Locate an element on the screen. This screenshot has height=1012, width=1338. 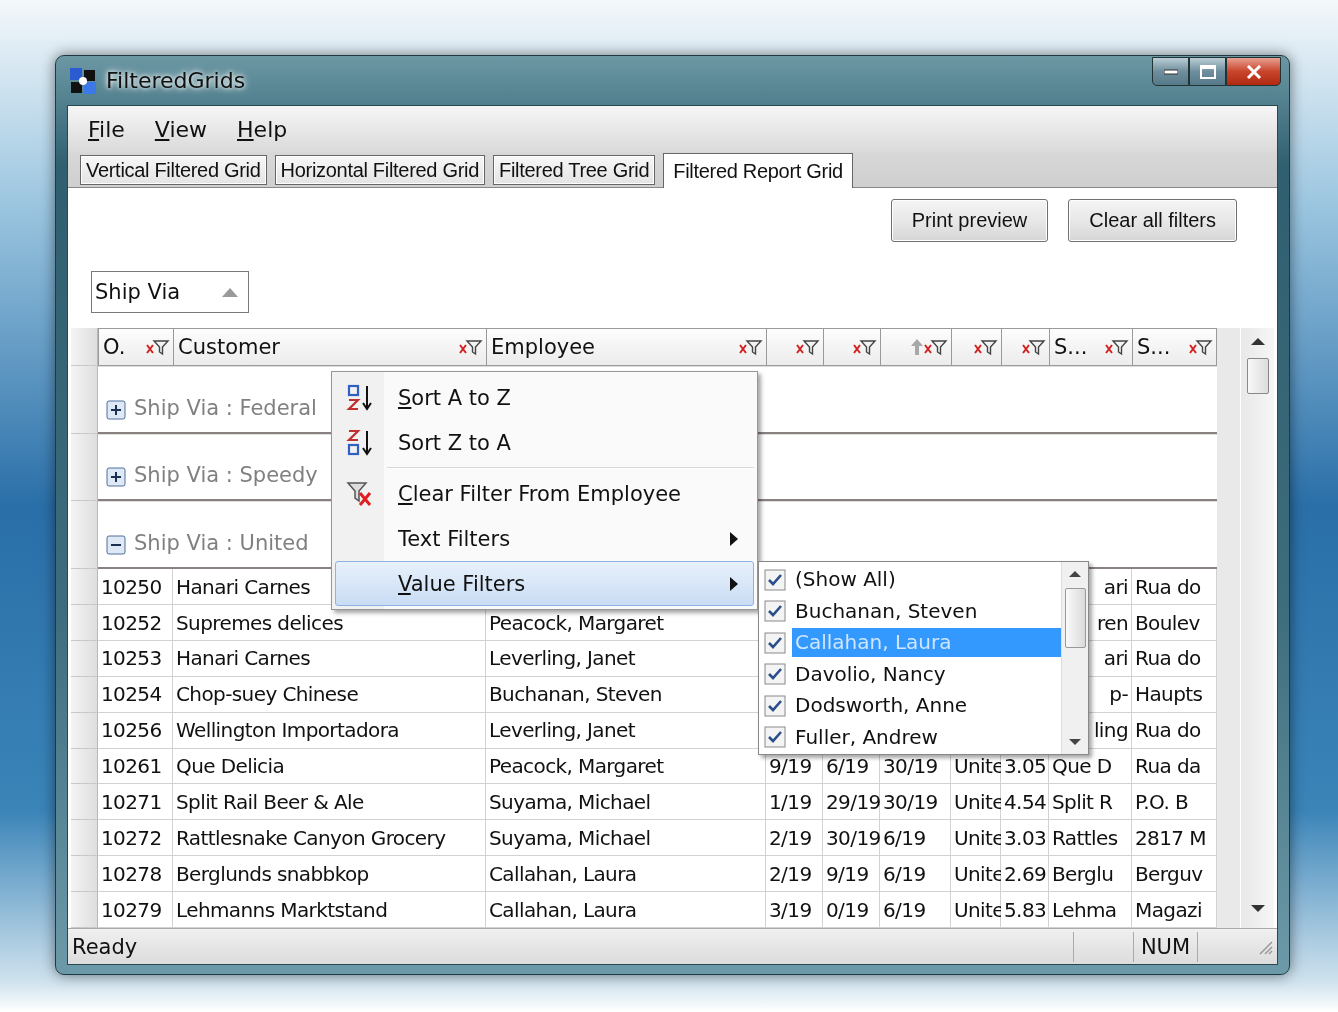
table-cell: Suyama, Michael is located at coordinates (626, 802).